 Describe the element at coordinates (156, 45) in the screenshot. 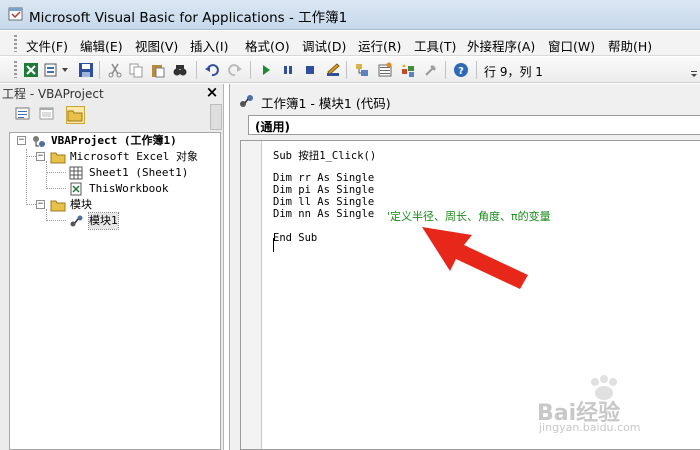

I see `menu-view: 视图(V)` at that location.